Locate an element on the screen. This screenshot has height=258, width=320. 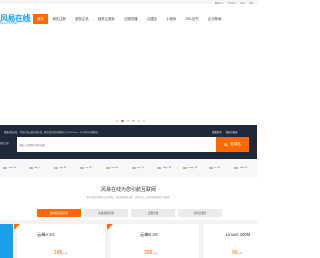
nav-item-dedicated-vhost: 独享云虚拟 is located at coordinates (106, 19).